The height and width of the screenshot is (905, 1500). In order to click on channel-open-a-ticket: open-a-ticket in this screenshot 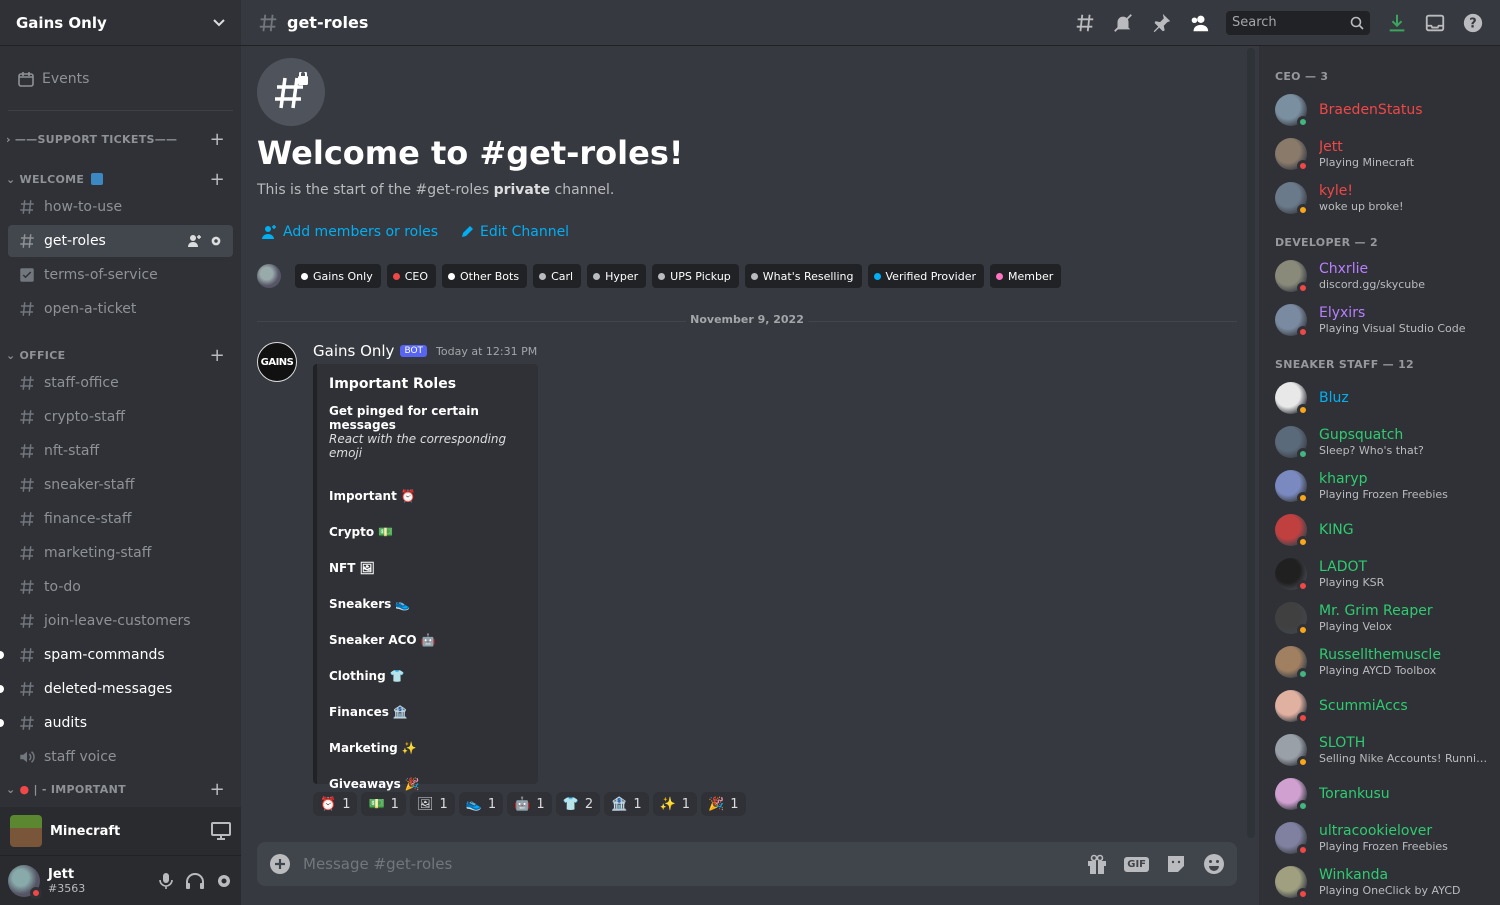, I will do `click(120, 309)`.